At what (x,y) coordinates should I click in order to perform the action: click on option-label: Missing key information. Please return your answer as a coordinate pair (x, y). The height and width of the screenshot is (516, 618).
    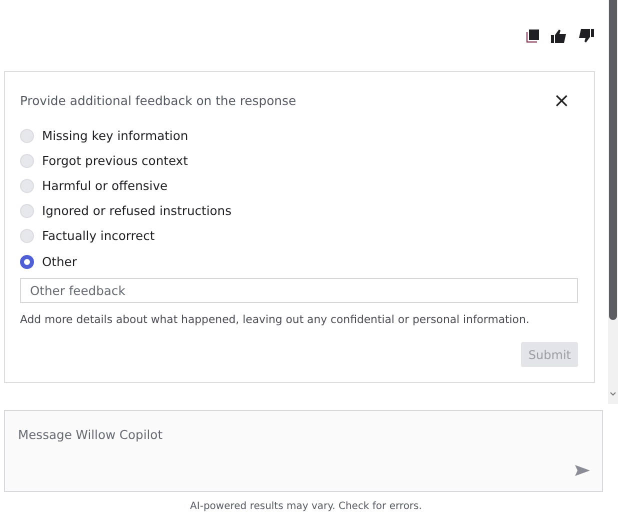
    Looking at the image, I should click on (115, 135).